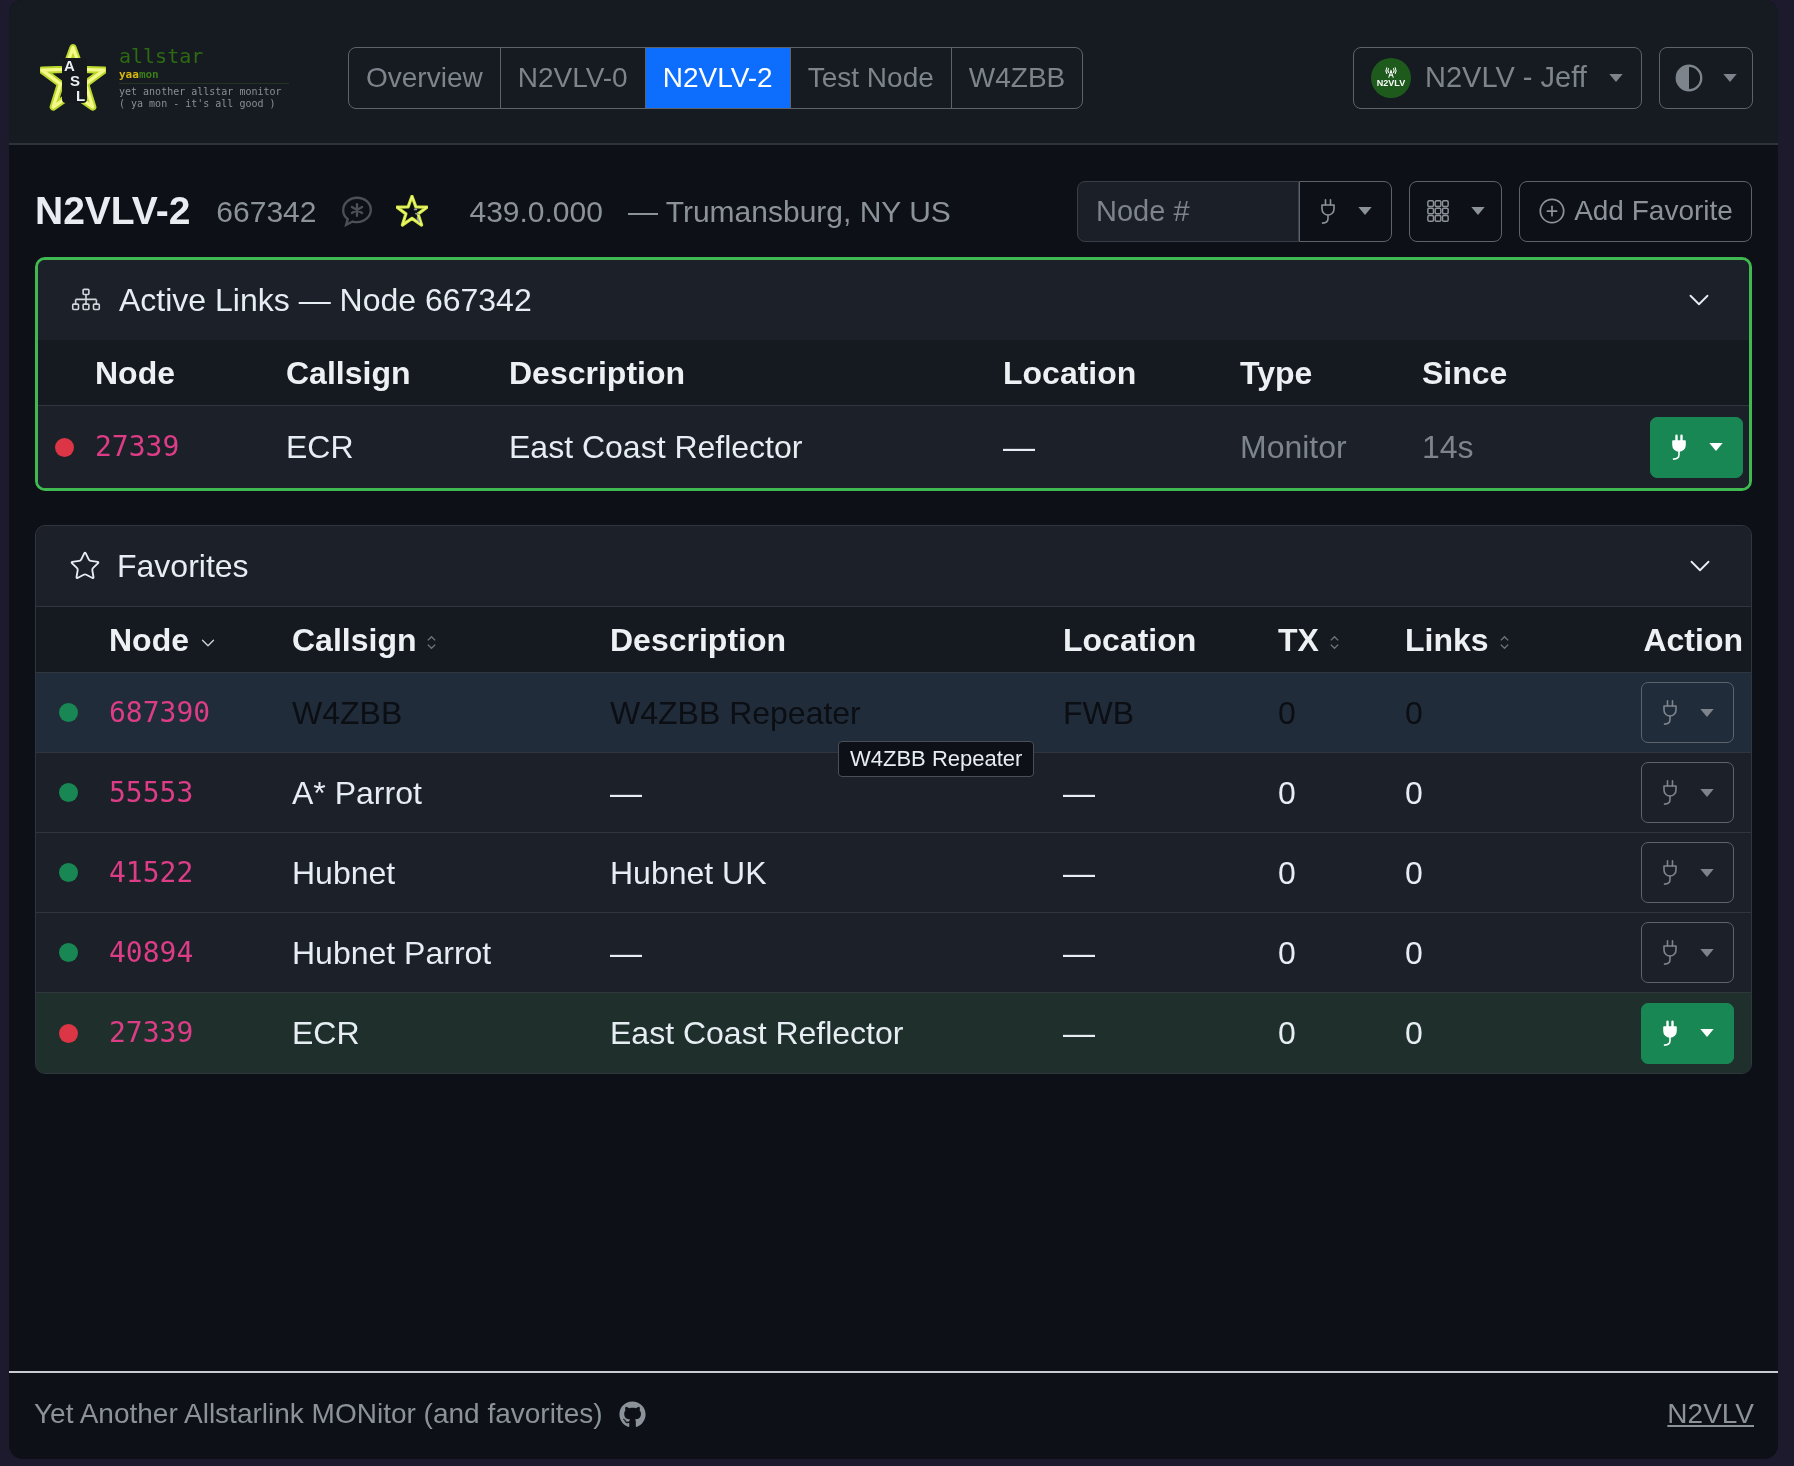 Image resolution: width=1794 pixels, height=1466 pixels. I want to click on tab: W4ZBB, so click(1016, 77).